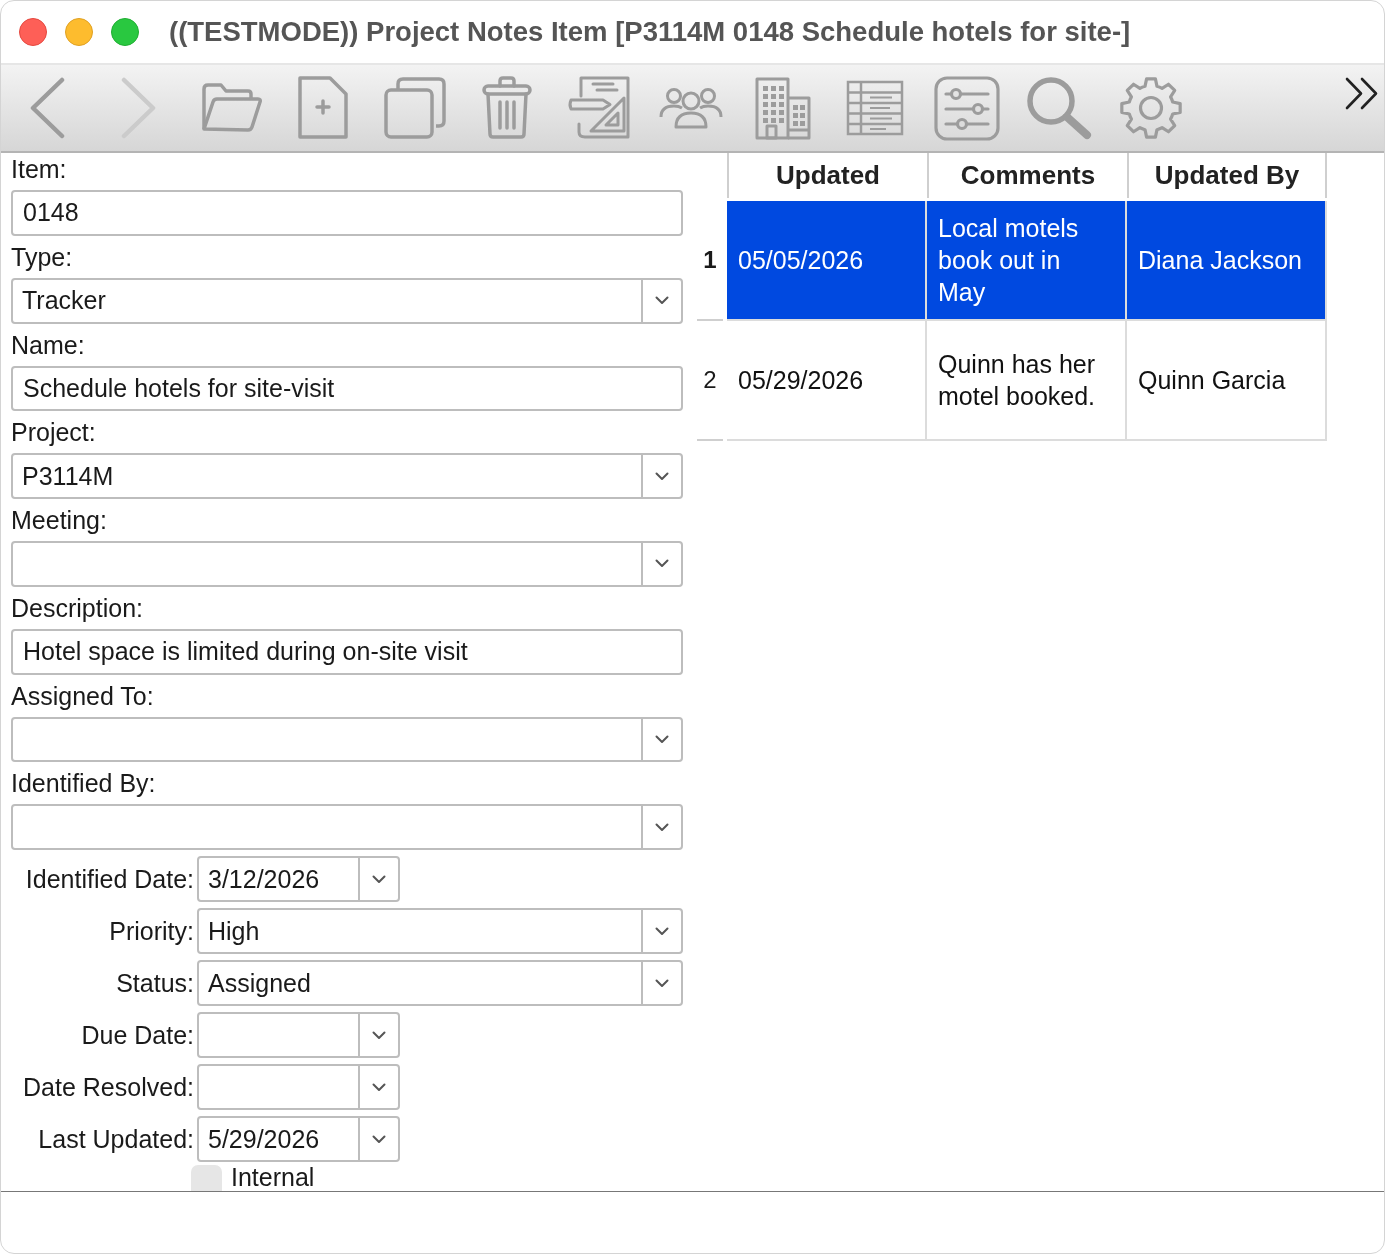 This screenshot has height=1254, width=1385. What do you see at coordinates (440, 983) in the screenshot?
I see `dropdown-field: Assigned` at bounding box center [440, 983].